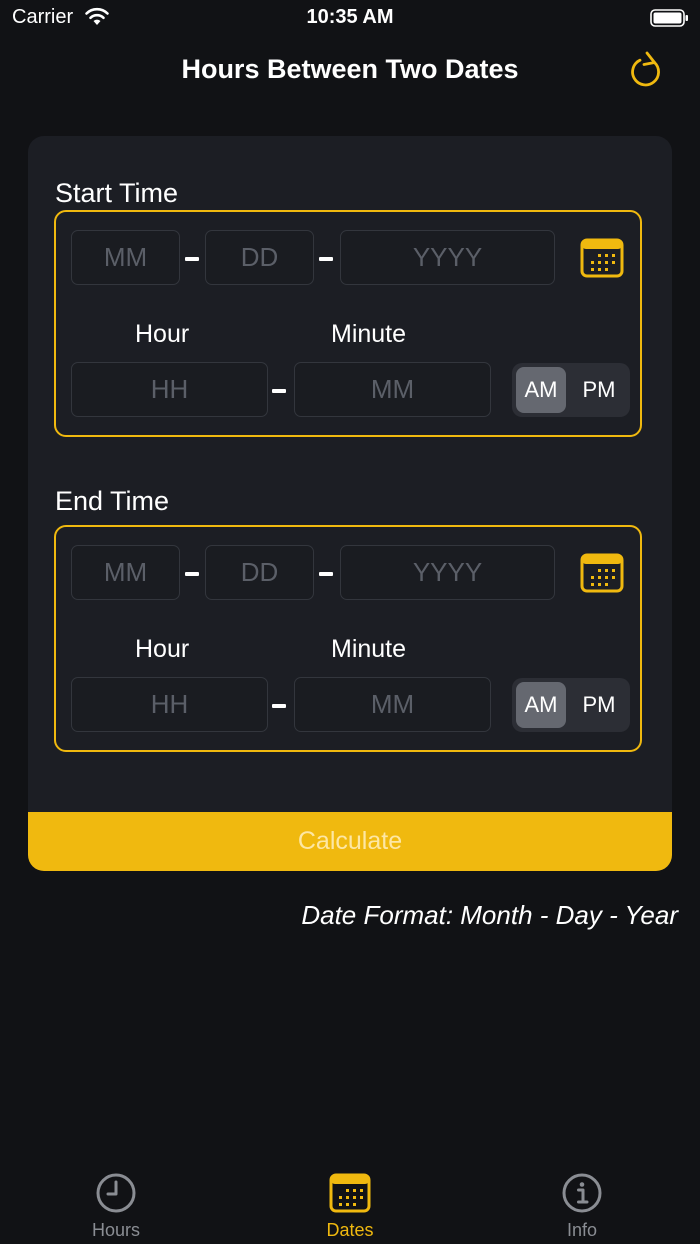  Describe the element at coordinates (117, 193) in the screenshot. I see `start-time-label: Start Time` at that location.